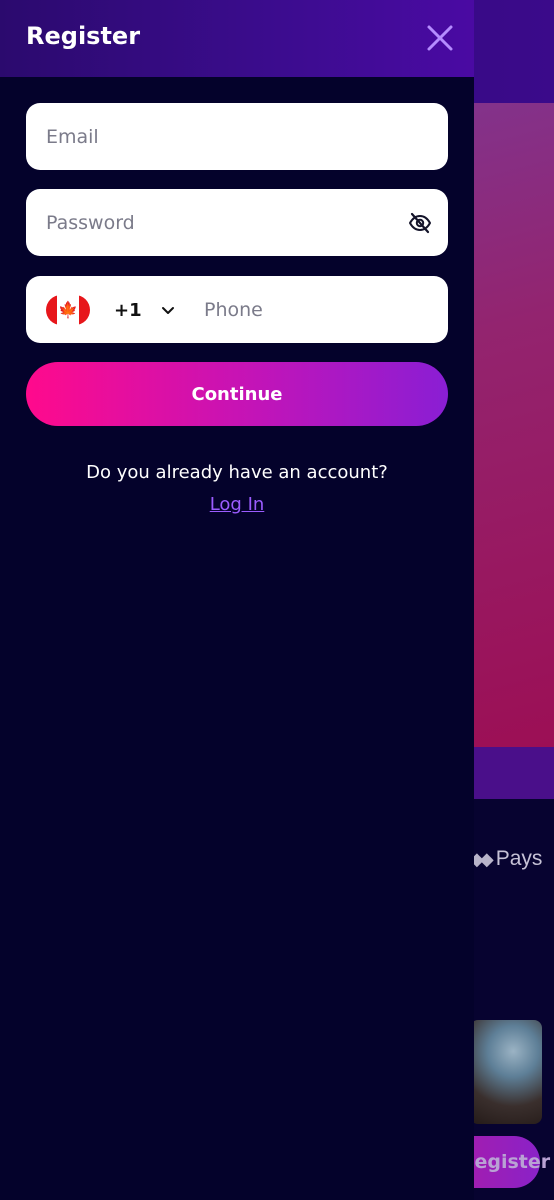  I want to click on phone-field, so click(319, 309).